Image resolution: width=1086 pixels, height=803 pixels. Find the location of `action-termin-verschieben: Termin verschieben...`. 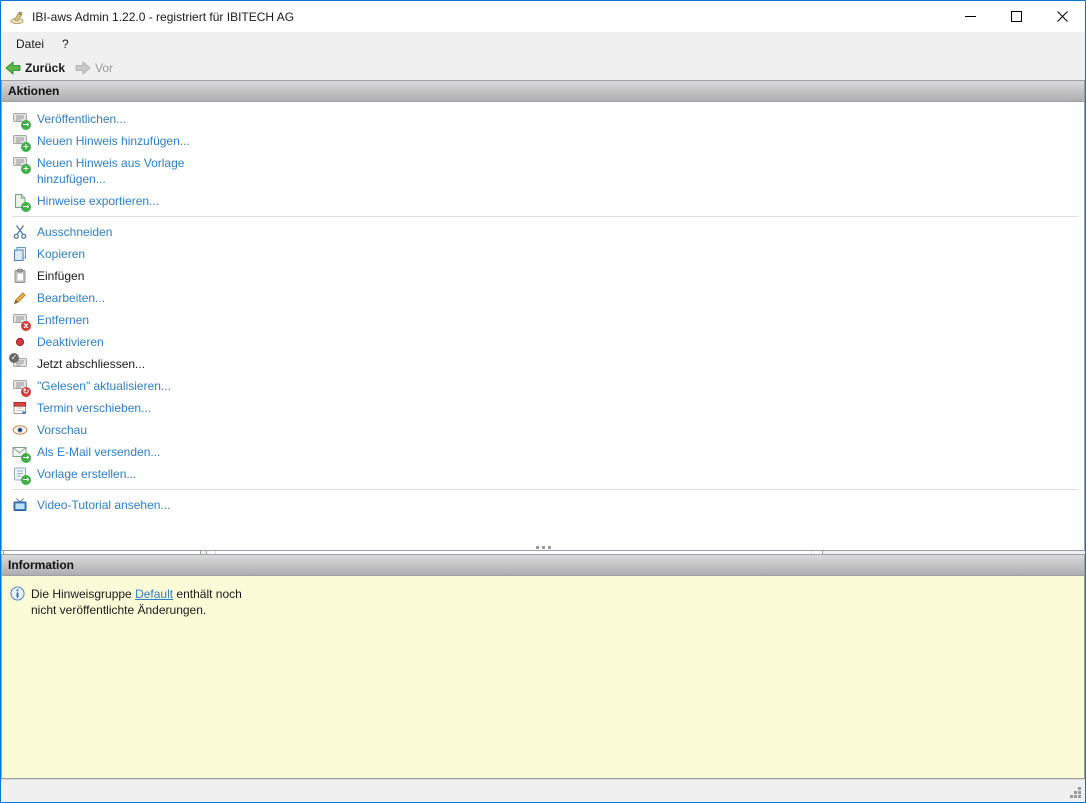

action-termin-verschieben: Termin verschieben... is located at coordinates (546, 408).